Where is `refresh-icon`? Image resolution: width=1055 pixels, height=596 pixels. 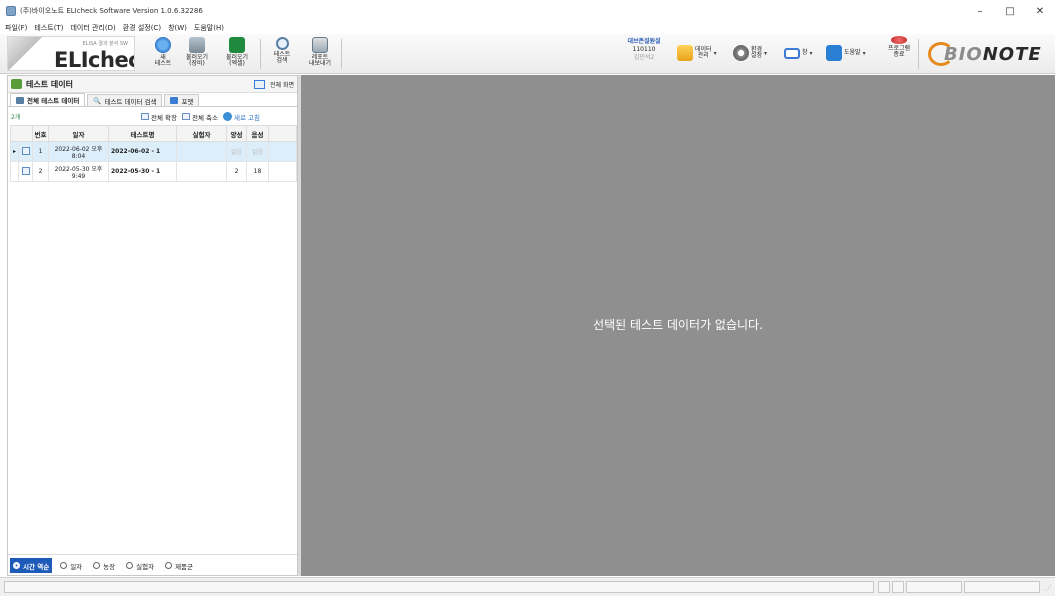 refresh-icon is located at coordinates (227, 116).